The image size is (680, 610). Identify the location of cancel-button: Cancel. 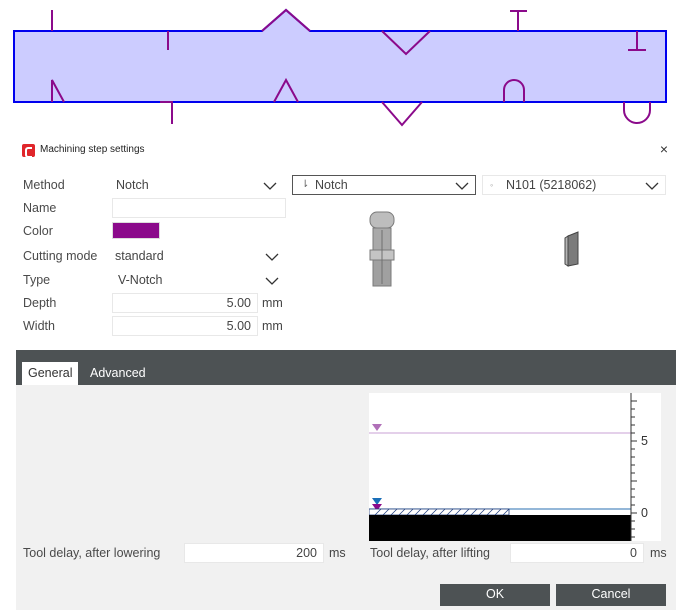
(611, 595).